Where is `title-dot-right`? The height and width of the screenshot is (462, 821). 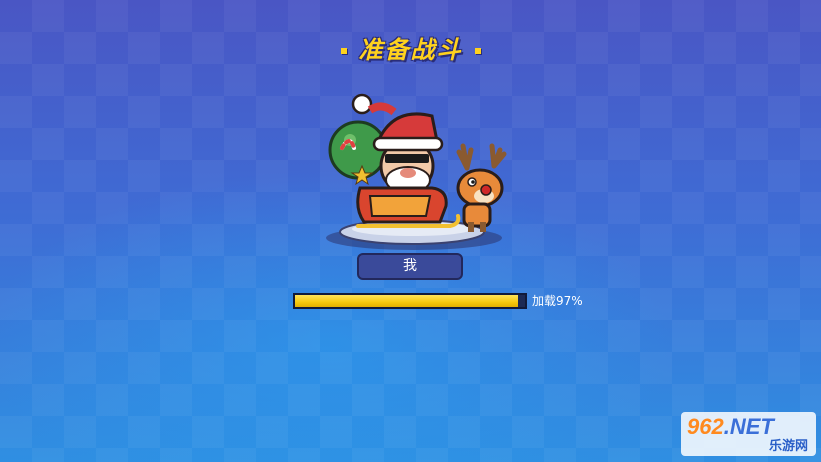 title-dot-right is located at coordinates (477, 51).